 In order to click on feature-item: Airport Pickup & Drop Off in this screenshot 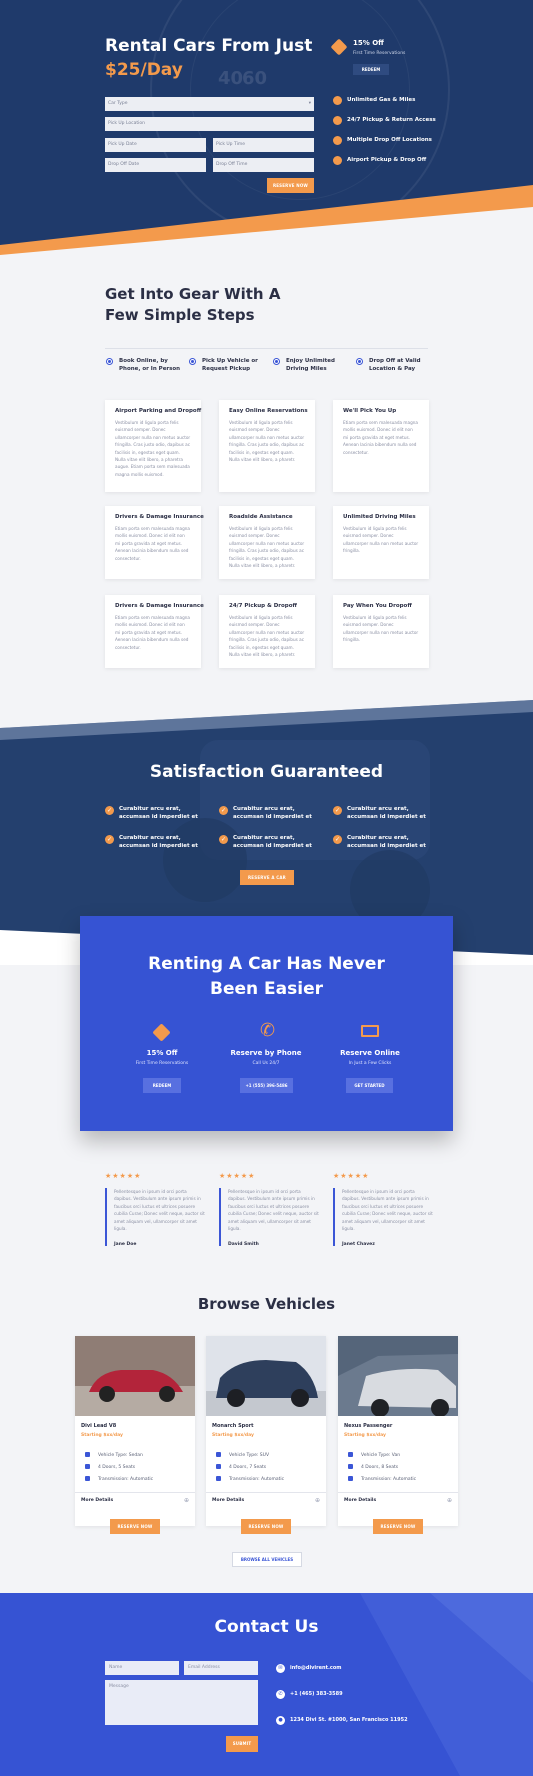, I will do `click(387, 160)`.